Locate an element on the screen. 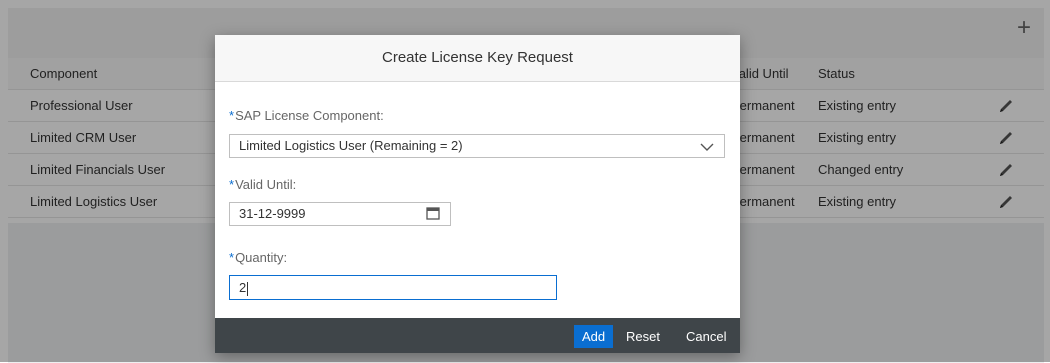 The height and width of the screenshot is (363, 1050). component-label: *SAP License Component: is located at coordinates (306, 115).